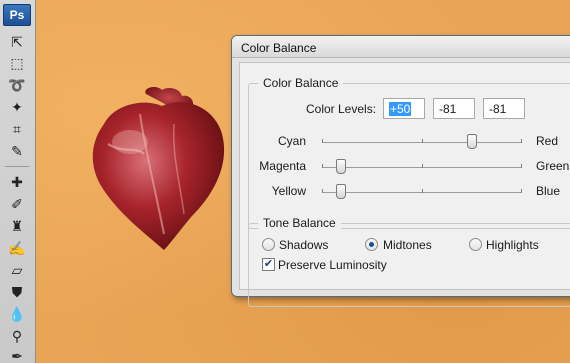  What do you see at coordinates (371, 244) in the screenshot?
I see `midtones-radio` at bounding box center [371, 244].